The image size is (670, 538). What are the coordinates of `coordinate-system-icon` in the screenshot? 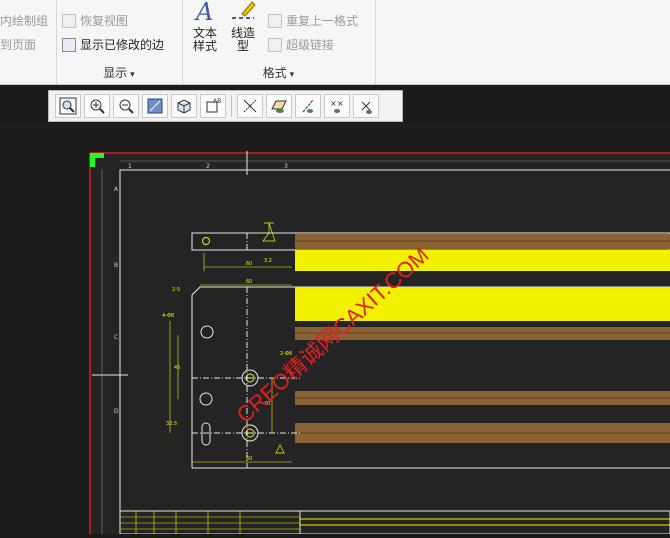 It's located at (366, 107).